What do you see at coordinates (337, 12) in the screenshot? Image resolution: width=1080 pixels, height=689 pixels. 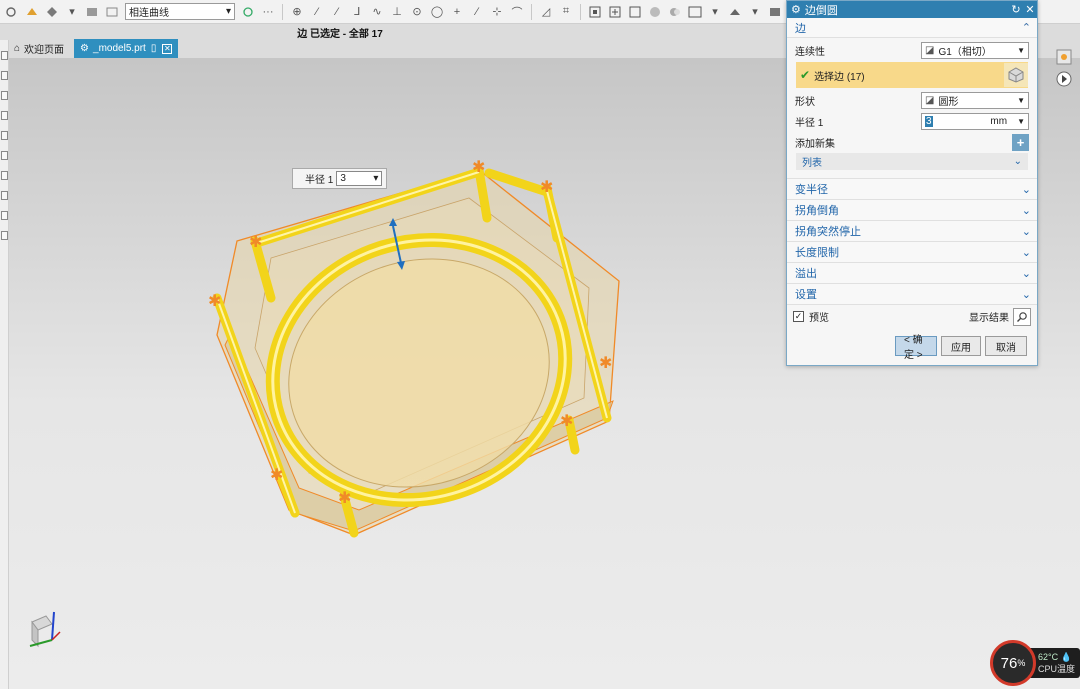 I see `snap-midpoint-icon: ⁄` at bounding box center [337, 12].